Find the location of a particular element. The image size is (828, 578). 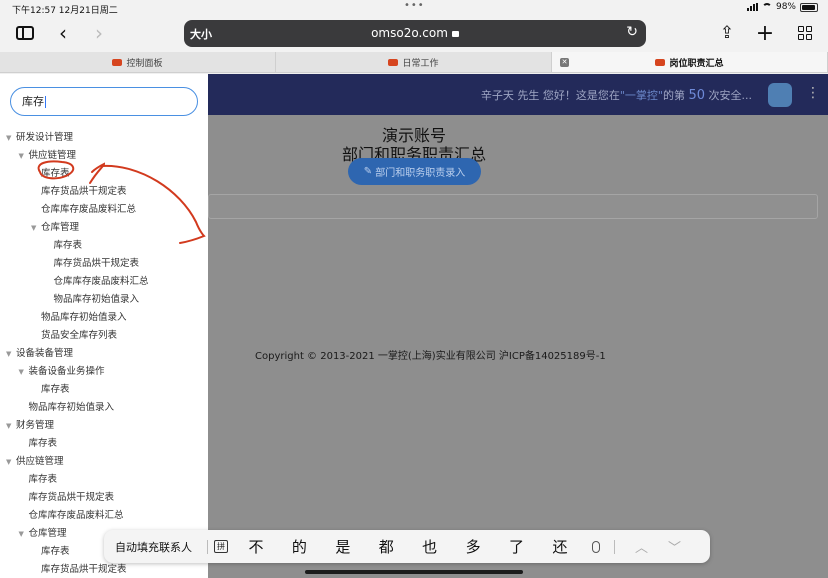

share-icon: ⇪ is located at coordinates (727, 33).